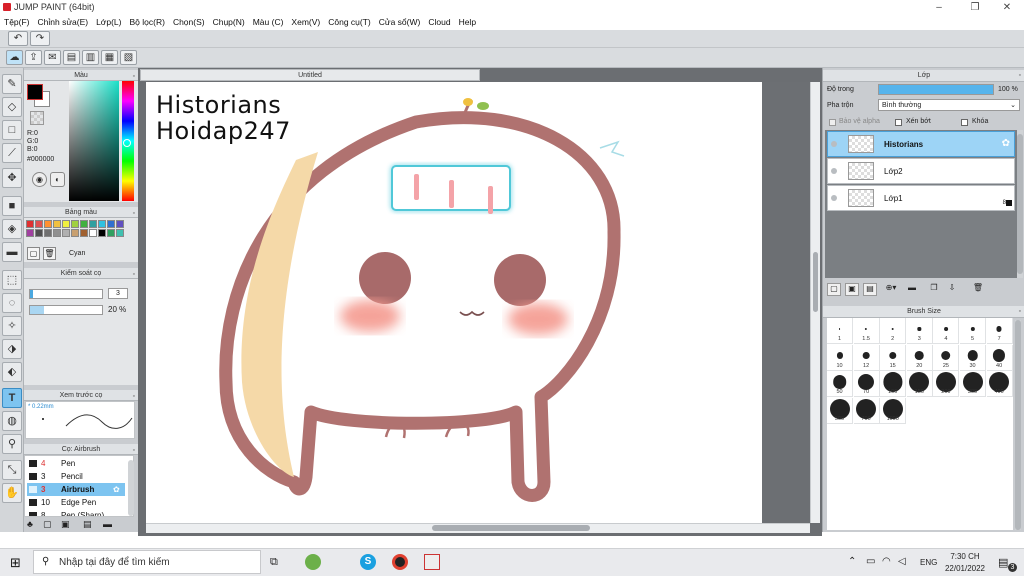  Describe the element at coordinates (978, 289) in the screenshot. I see `trash-icon: 🗑` at that location.